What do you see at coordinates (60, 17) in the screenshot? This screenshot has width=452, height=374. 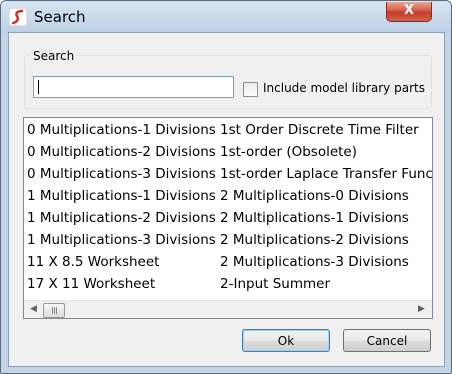 I see `window-title: Search` at bounding box center [60, 17].